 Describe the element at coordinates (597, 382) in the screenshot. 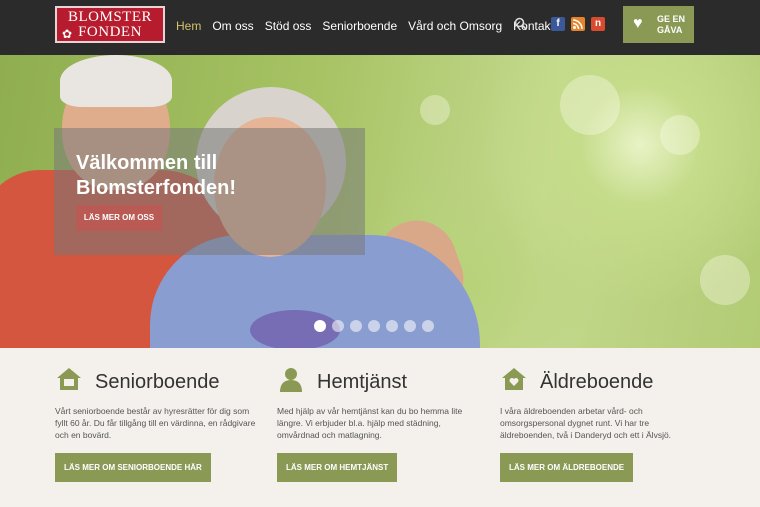

I see `column-title: Äldreboende` at that location.